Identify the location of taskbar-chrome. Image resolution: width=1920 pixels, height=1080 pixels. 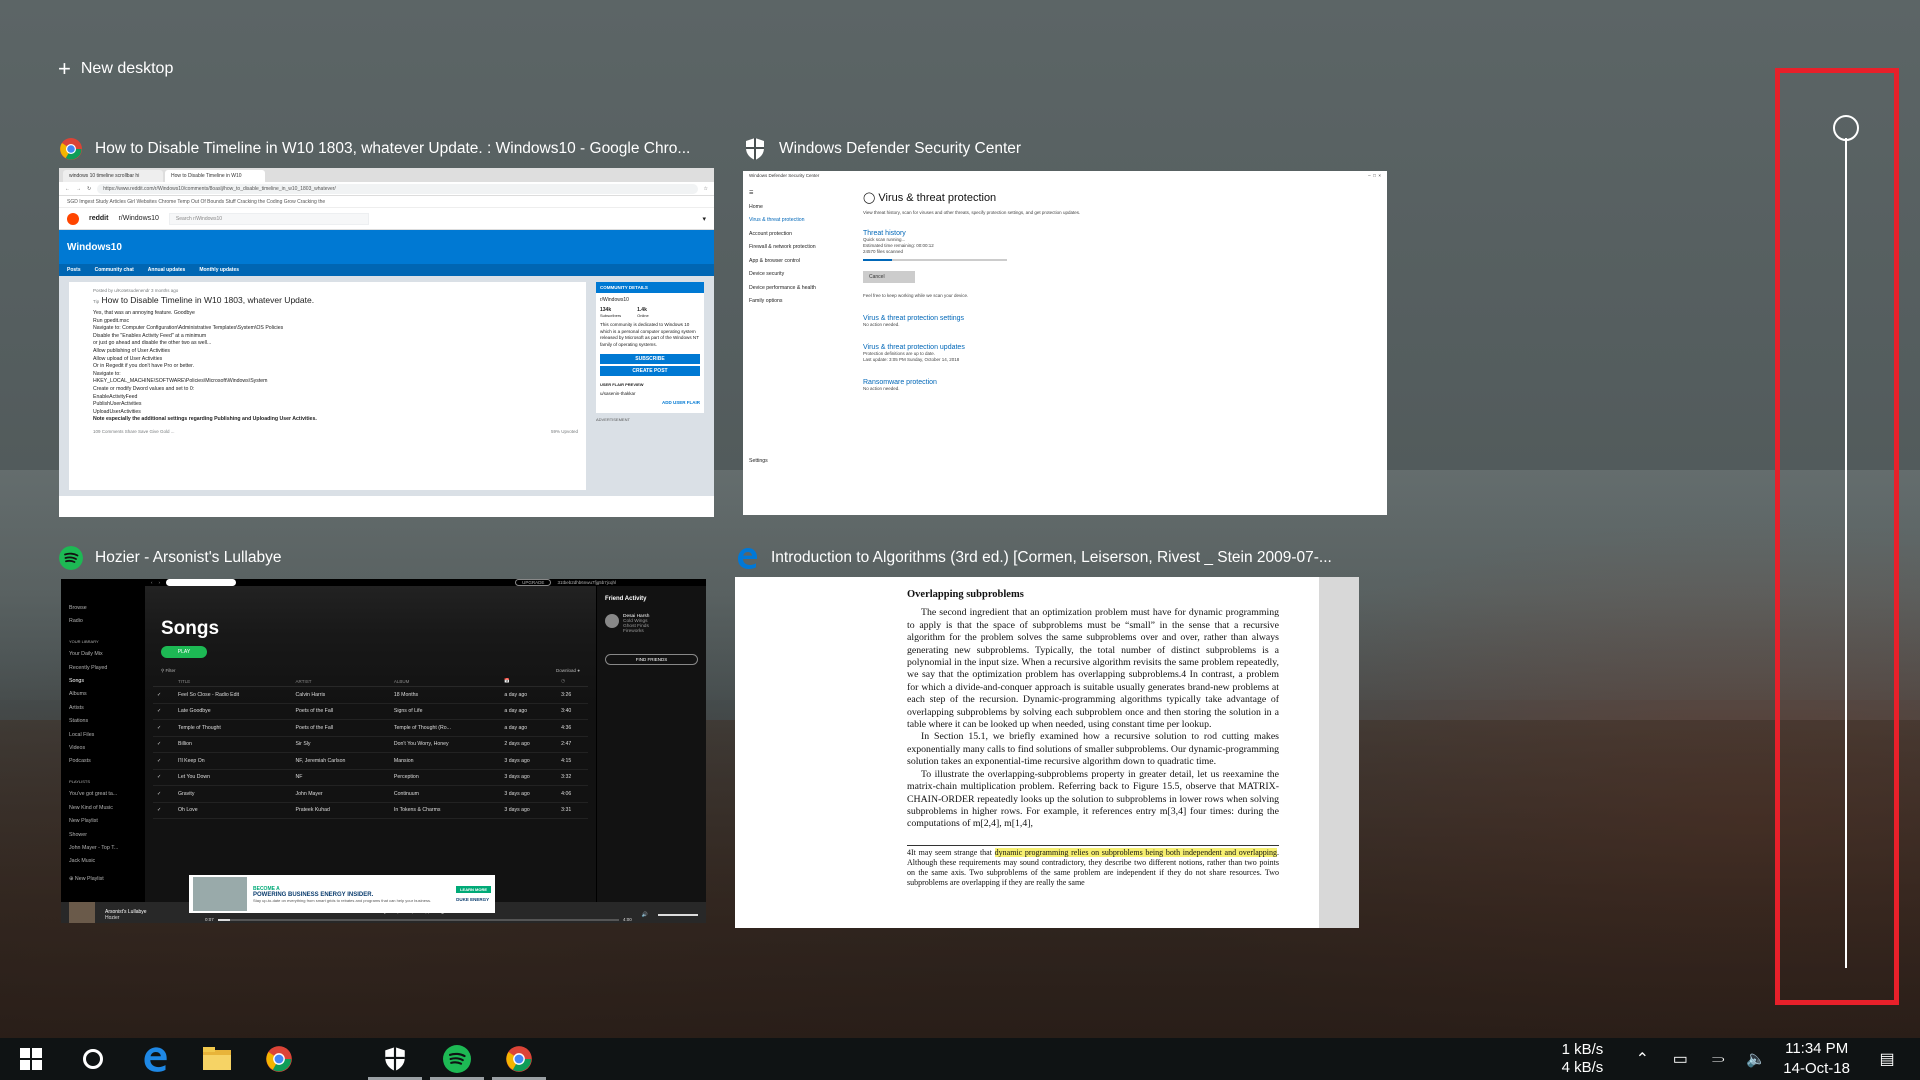
(279, 1059).